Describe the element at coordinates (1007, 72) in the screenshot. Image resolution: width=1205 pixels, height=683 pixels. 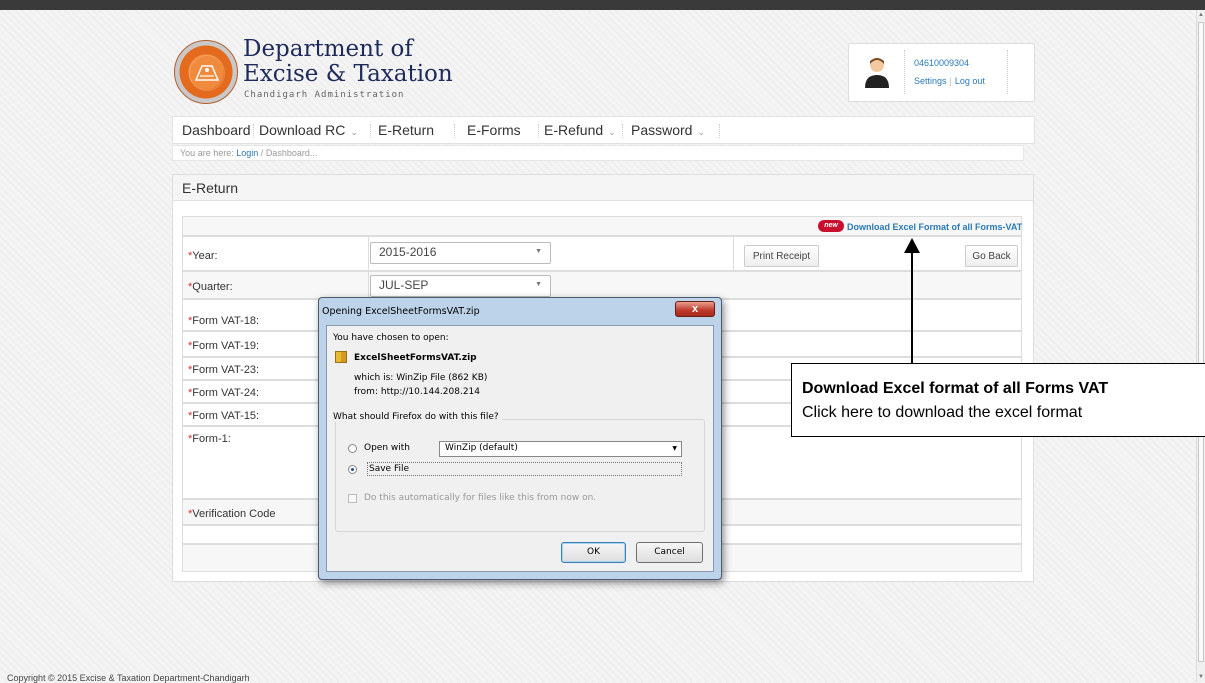
I see `user-divider-right` at that location.